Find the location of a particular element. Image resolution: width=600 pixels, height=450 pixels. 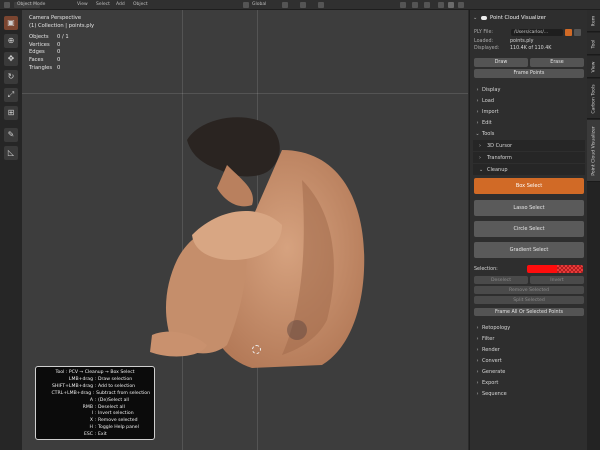

menu-view: View is located at coordinates (82, 4).